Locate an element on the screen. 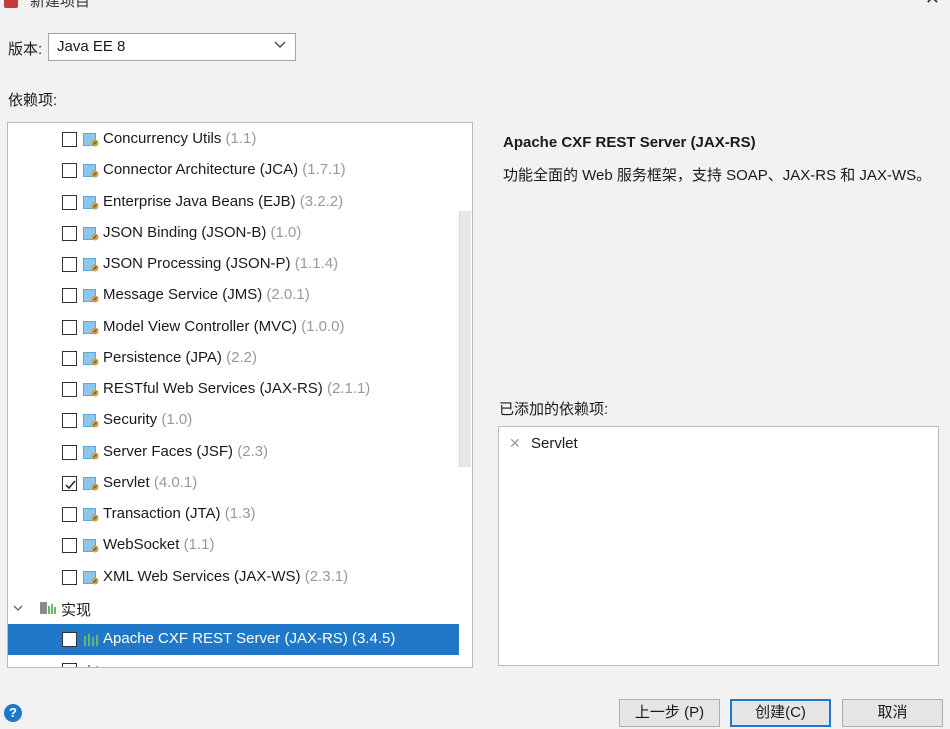 This screenshot has width=950, height=729. dependency-row: Persistence (JPA) (2.2) is located at coordinates (240, 358).